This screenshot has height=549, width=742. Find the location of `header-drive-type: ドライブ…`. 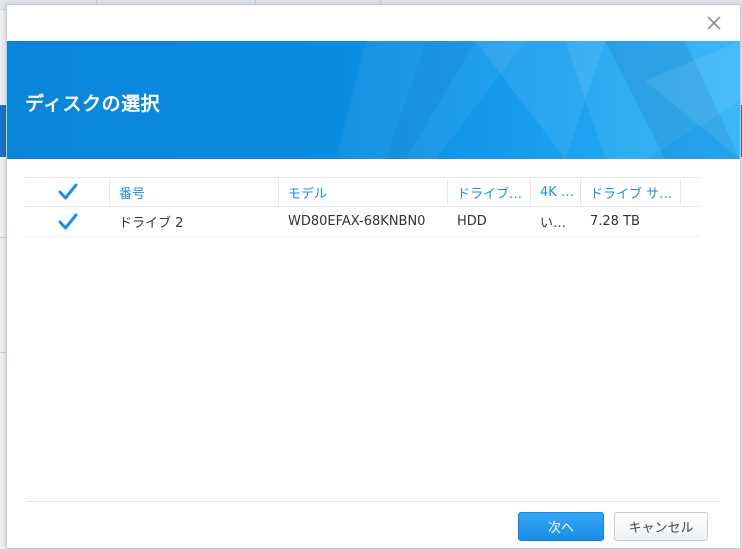

header-drive-type: ドライブ… is located at coordinates (489, 192).